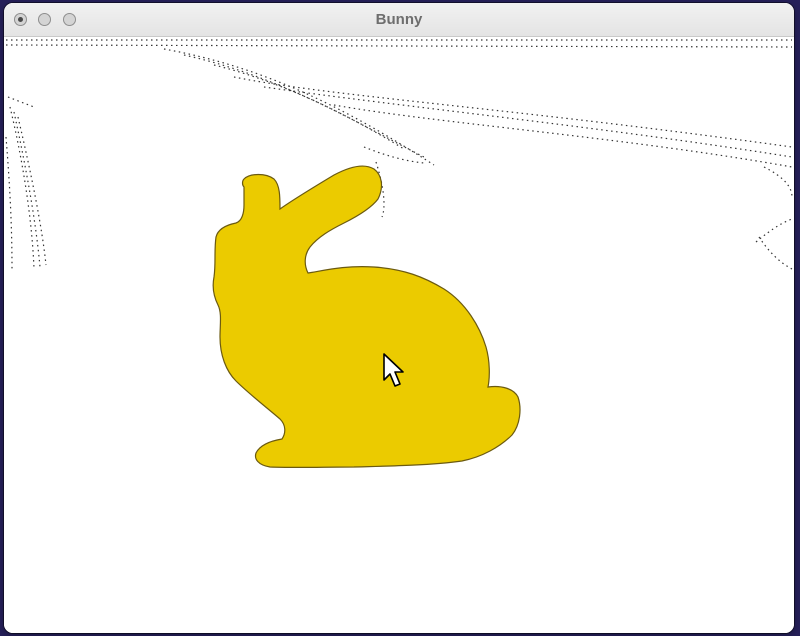 The image size is (800, 636). I want to click on window-title: Bunny, so click(399, 19).